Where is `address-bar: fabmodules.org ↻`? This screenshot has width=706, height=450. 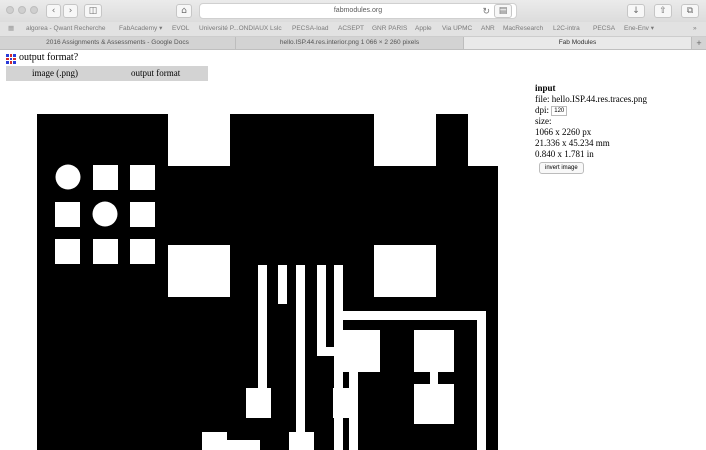
address-bar: fabmodules.org ↻ is located at coordinates (358, 11).